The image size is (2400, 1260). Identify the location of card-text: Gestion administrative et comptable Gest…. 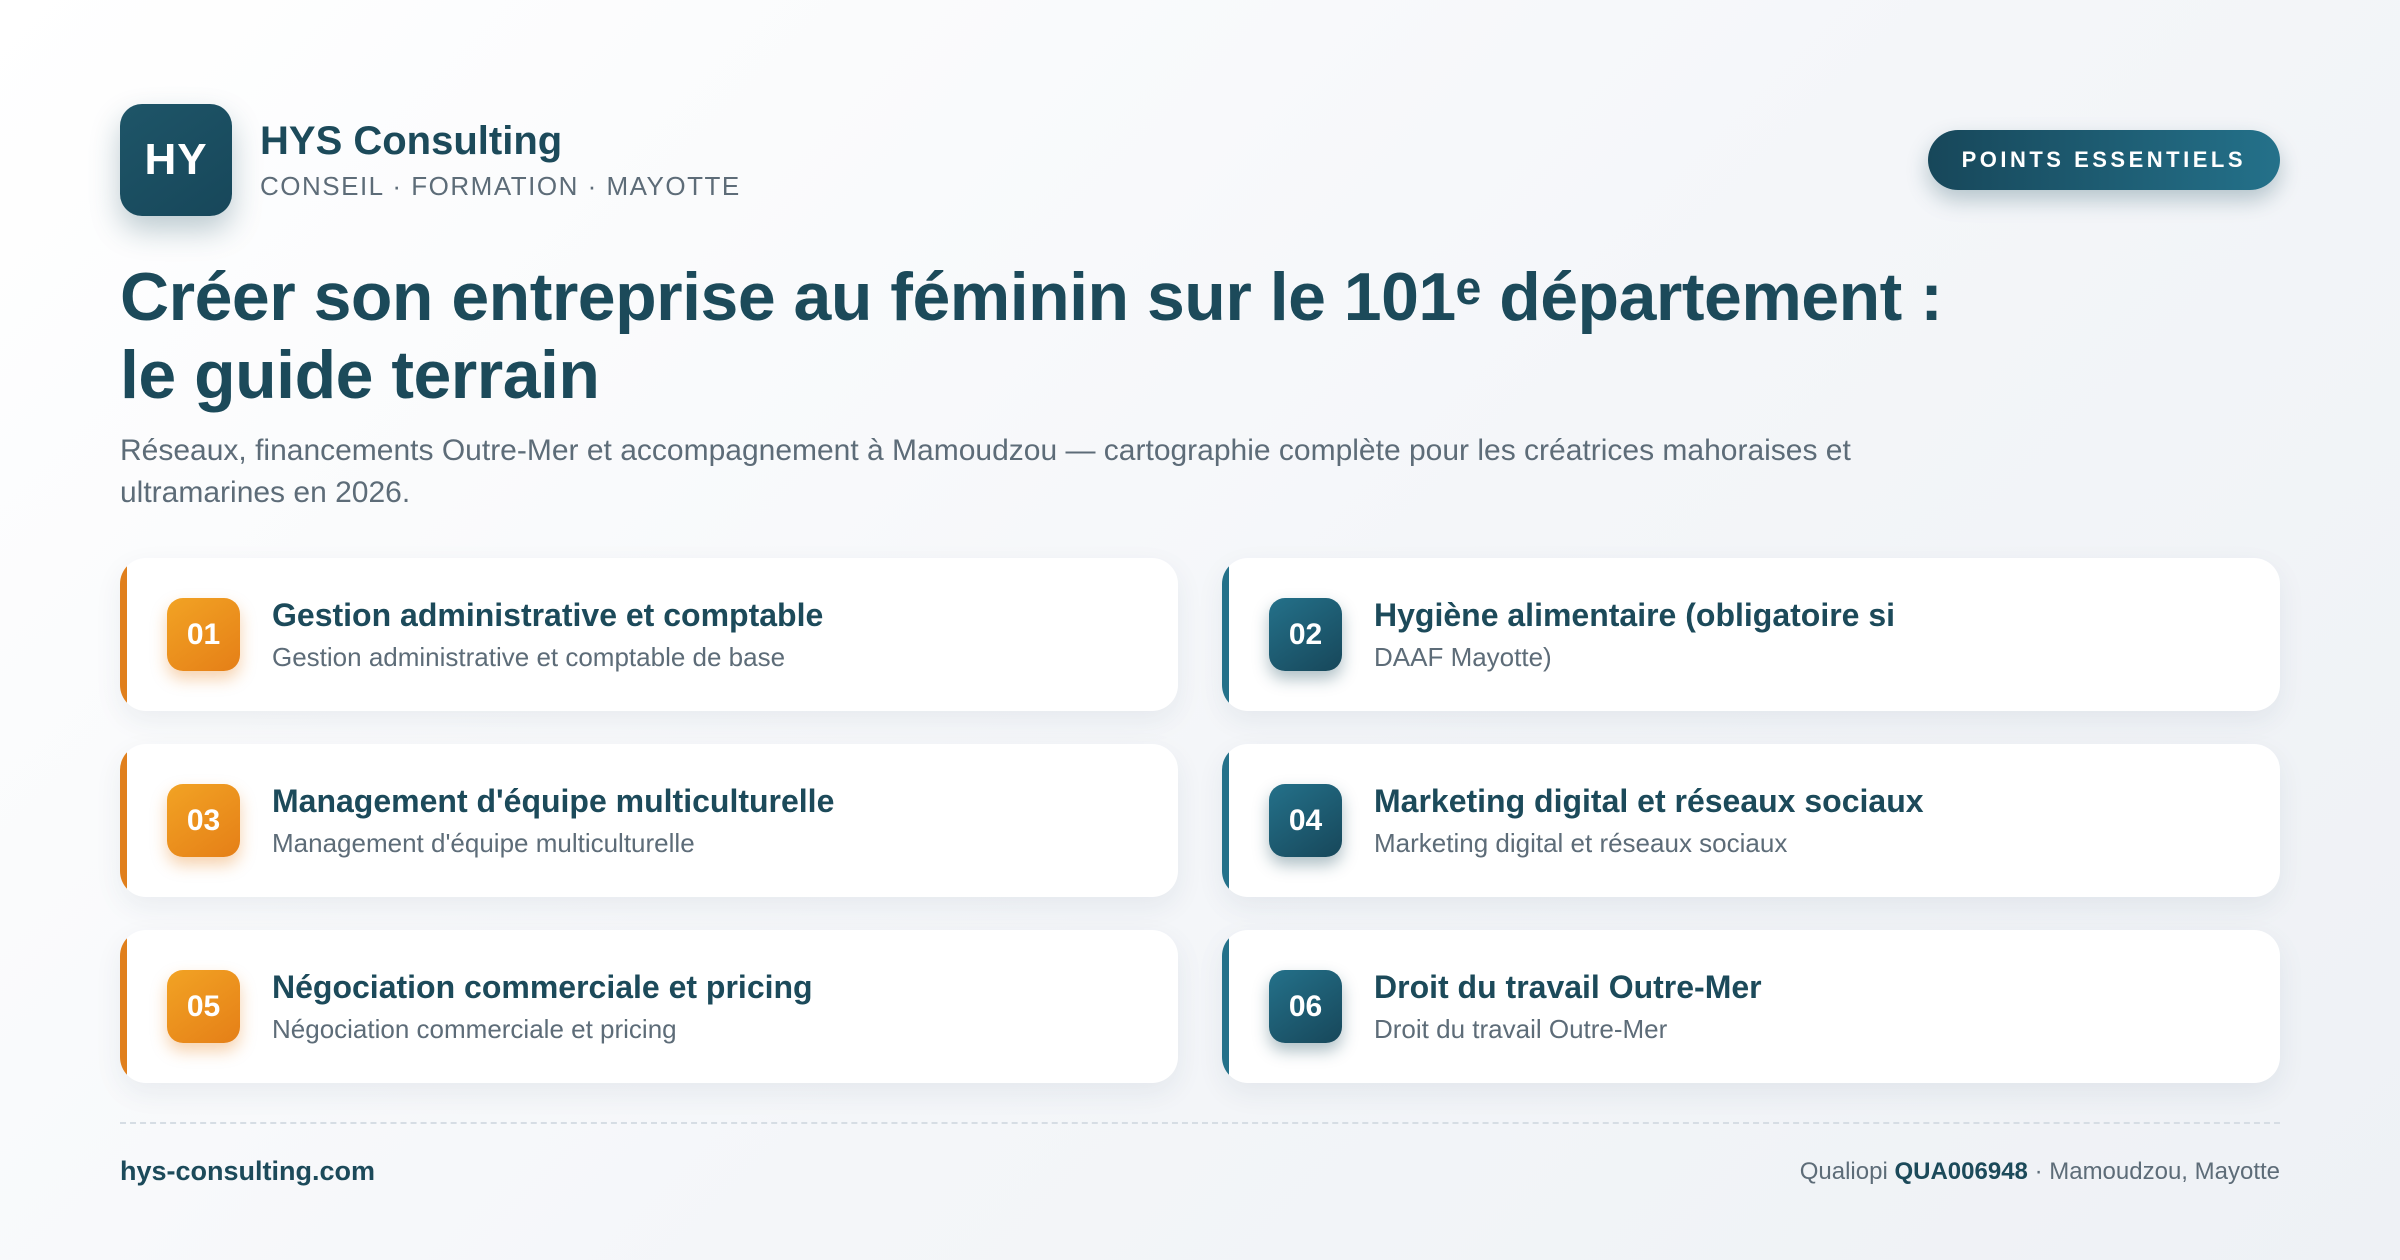
(547, 635).